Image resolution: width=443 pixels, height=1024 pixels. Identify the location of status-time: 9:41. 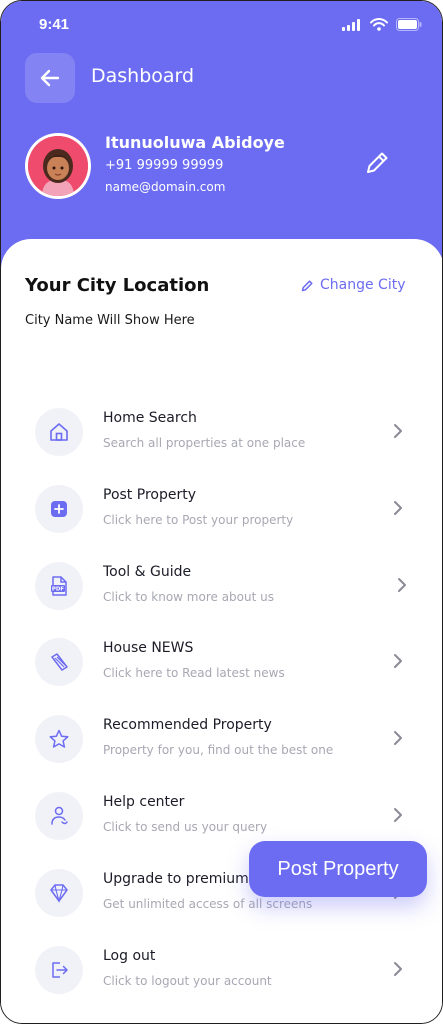
(54, 24).